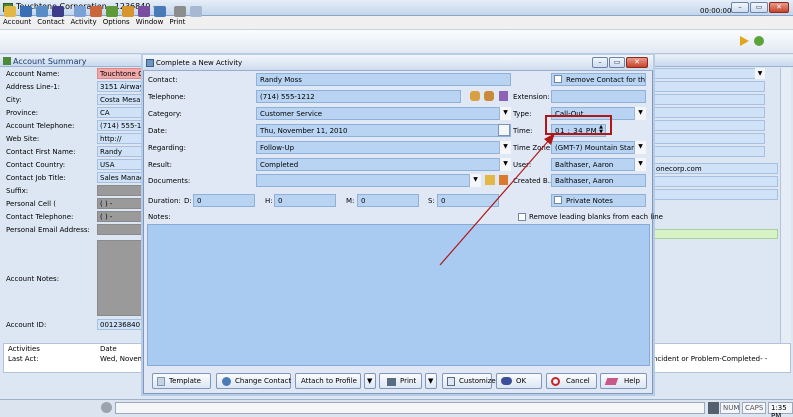  I want to click on menu-contact: Contact, so click(50, 21).